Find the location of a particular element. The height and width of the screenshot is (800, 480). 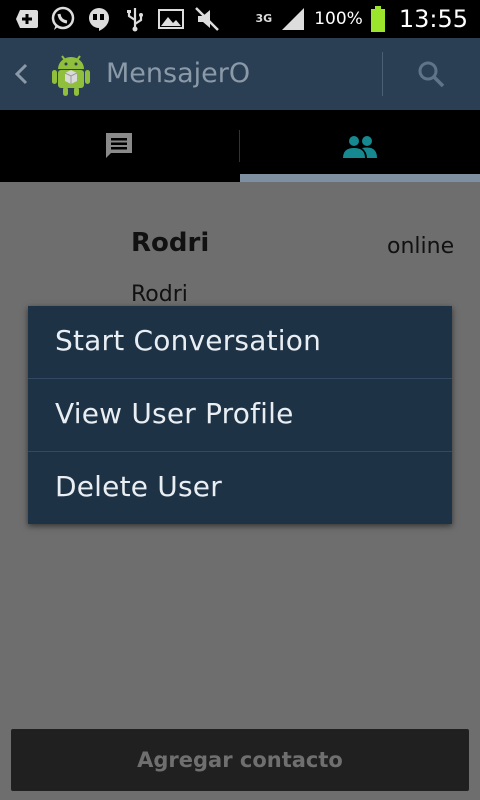

hangouts-icon is located at coordinates (99, 19).